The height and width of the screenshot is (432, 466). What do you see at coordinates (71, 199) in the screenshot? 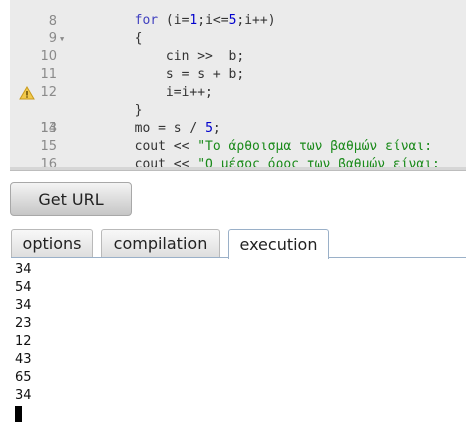
I see `get-url-button: Get URL` at bounding box center [71, 199].